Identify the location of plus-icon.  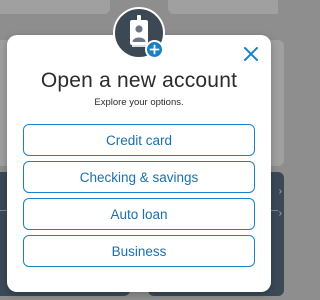
(154, 49).